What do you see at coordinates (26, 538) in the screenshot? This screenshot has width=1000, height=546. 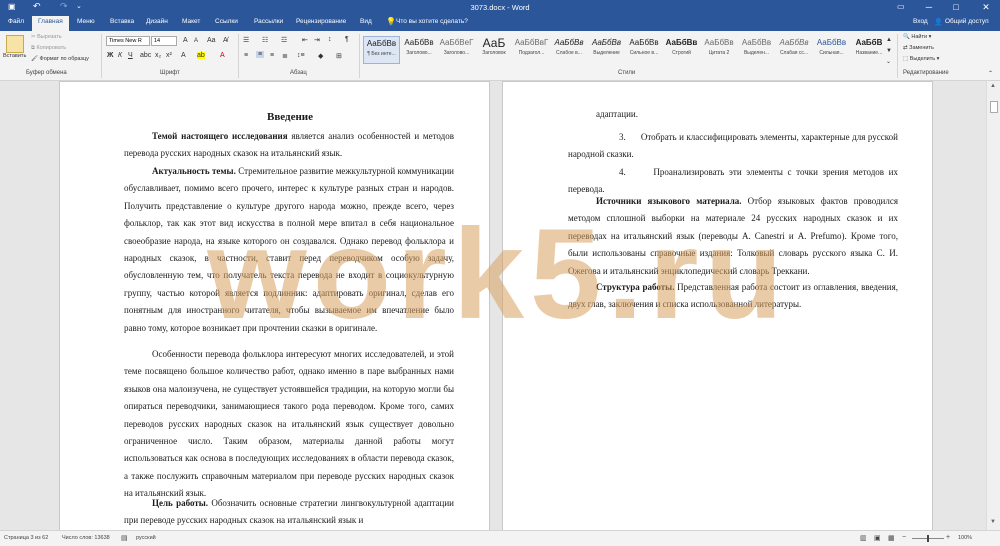 I see `page-counter: Страница 3 из 62` at bounding box center [26, 538].